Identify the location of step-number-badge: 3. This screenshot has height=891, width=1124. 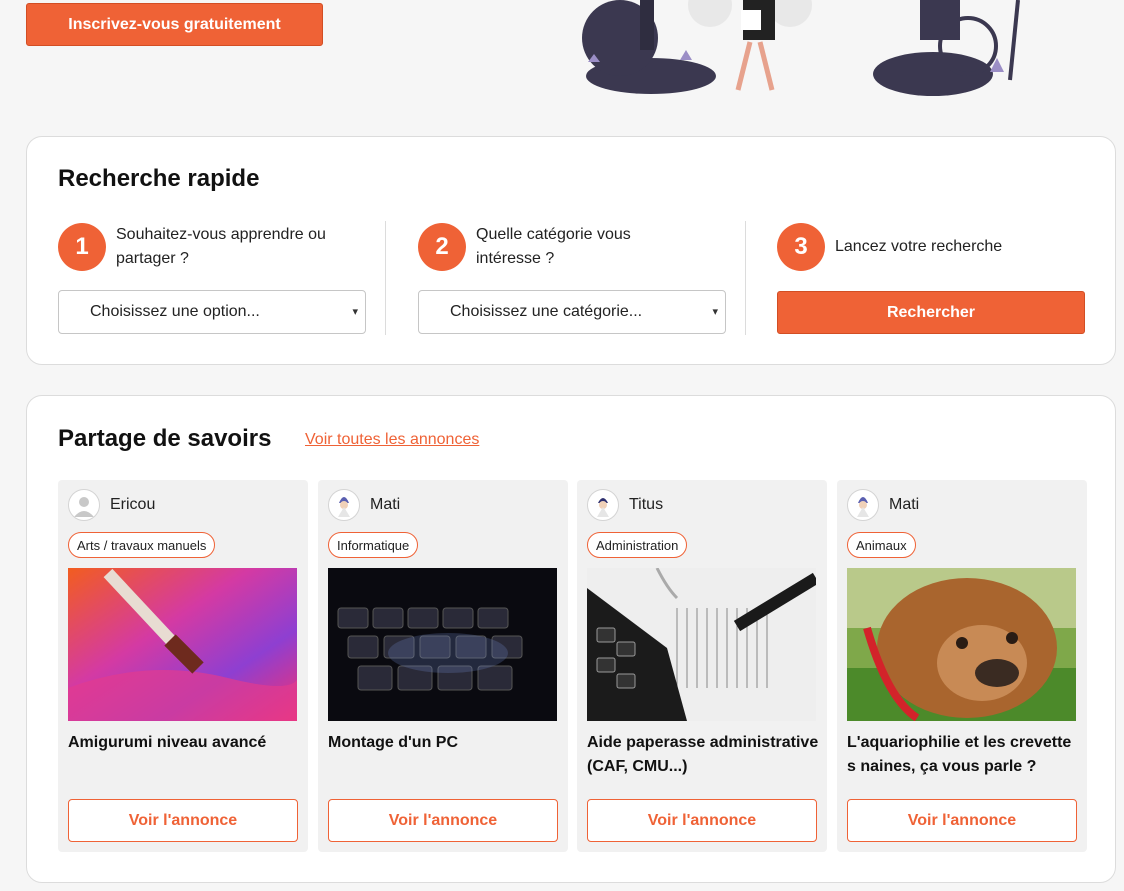
(801, 247).